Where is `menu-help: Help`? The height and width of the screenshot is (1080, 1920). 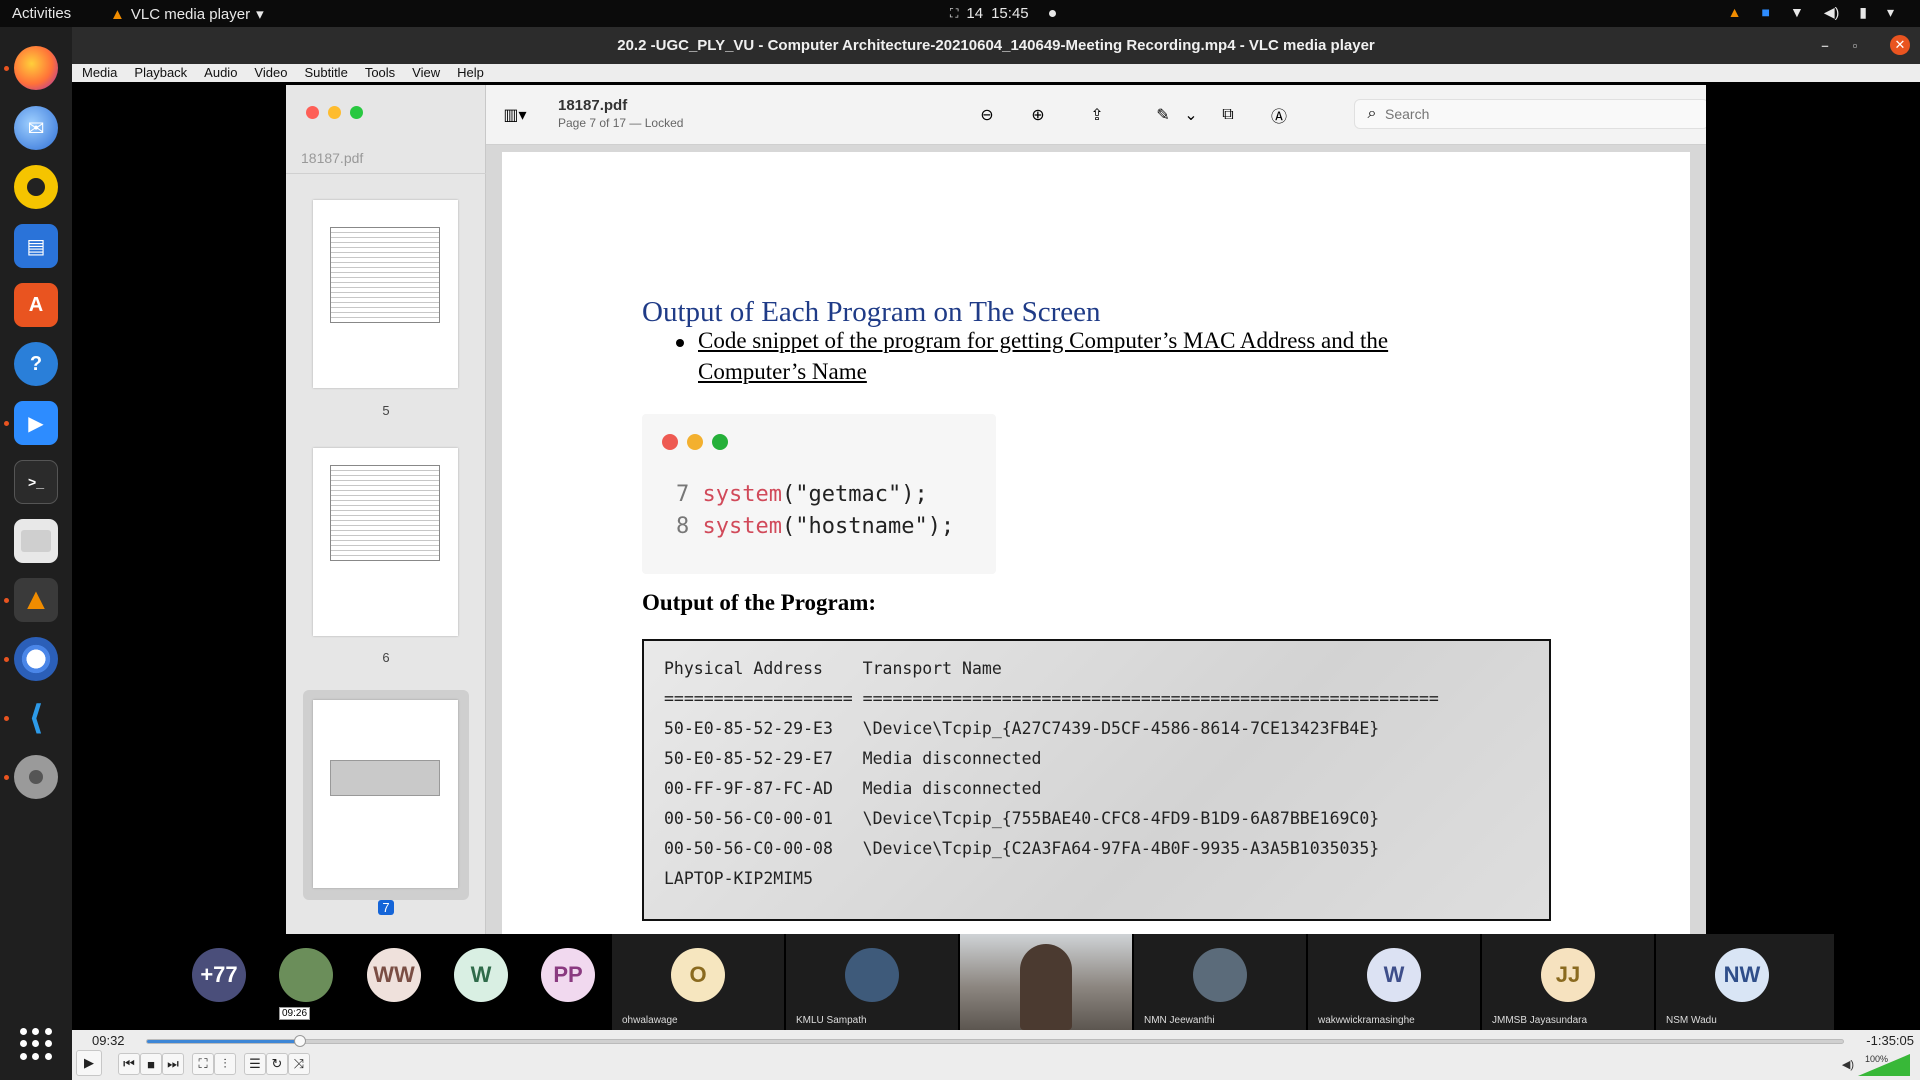
menu-help: Help is located at coordinates (469, 73).